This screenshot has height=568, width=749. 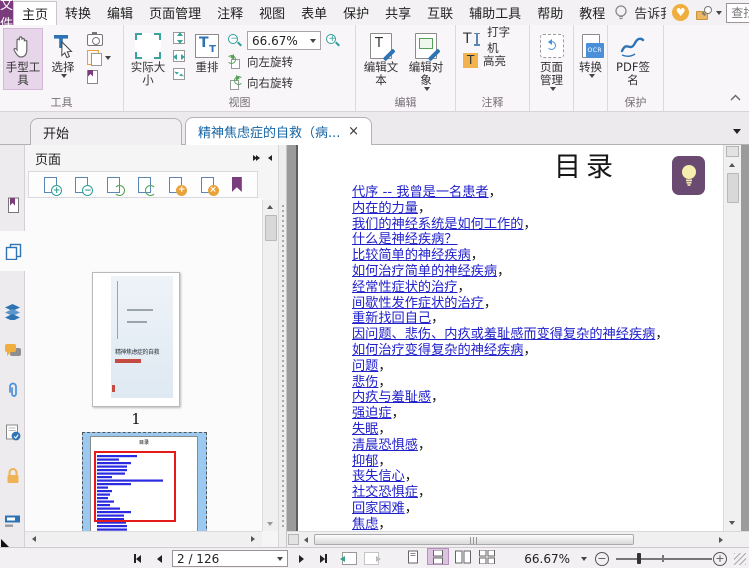 I want to click on hand-tool-button: 手型工具, so click(x=23, y=59).